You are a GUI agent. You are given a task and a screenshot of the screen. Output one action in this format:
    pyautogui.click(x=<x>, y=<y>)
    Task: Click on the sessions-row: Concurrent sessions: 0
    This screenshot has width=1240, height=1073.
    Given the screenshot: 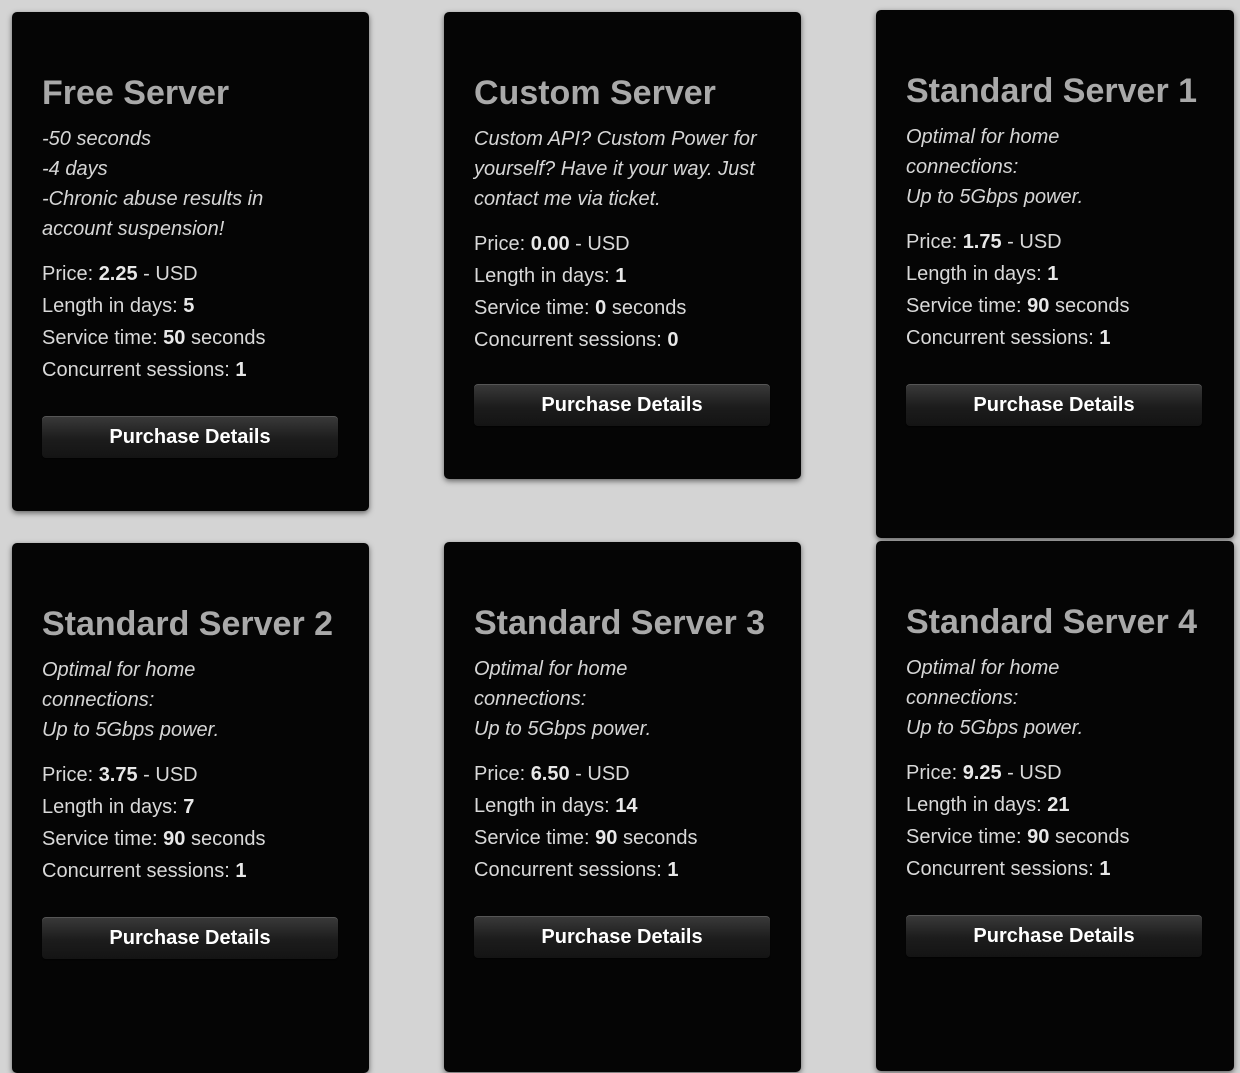 What is the action you would take?
    pyautogui.click(x=622, y=340)
    